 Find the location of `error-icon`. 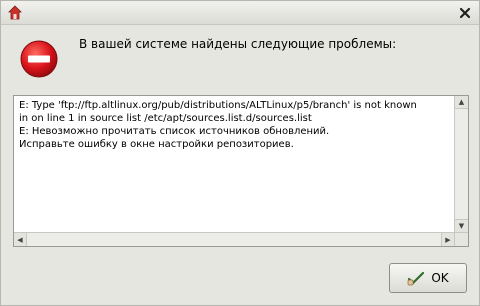

error-icon is located at coordinates (39, 59).